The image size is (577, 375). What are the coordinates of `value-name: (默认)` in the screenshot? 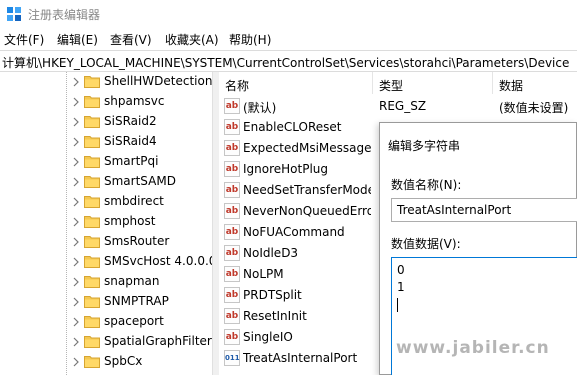 It's located at (260, 108).